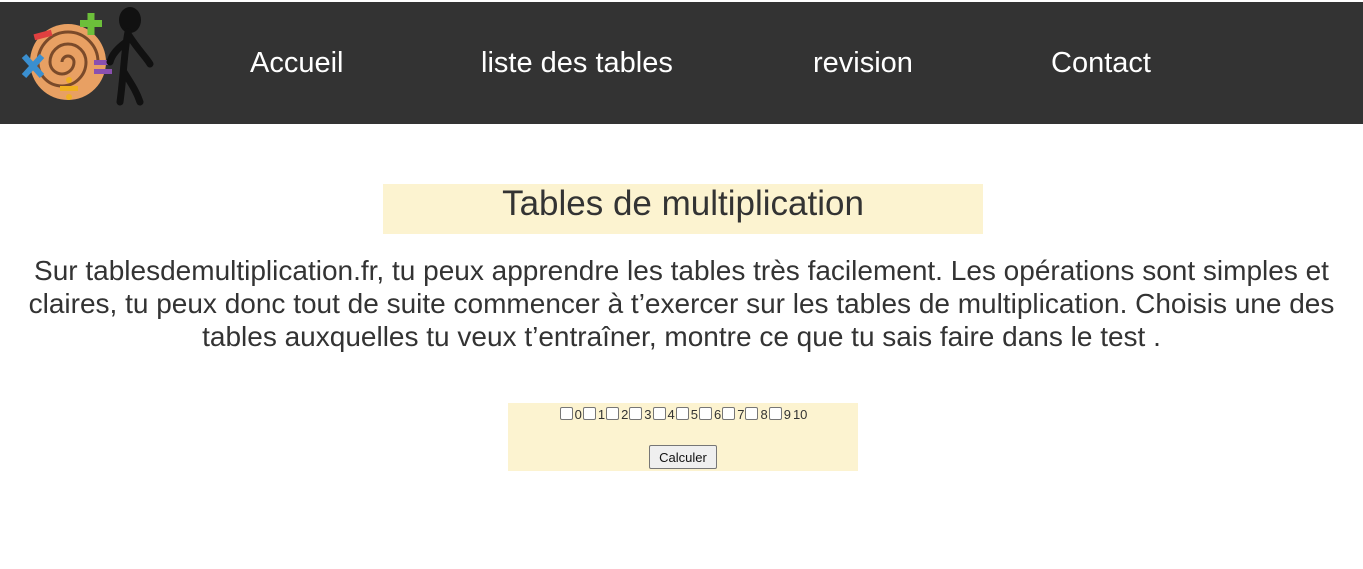 The width and height of the screenshot is (1363, 569). I want to click on title-panel: Tables de multiplication, so click(683, 209).